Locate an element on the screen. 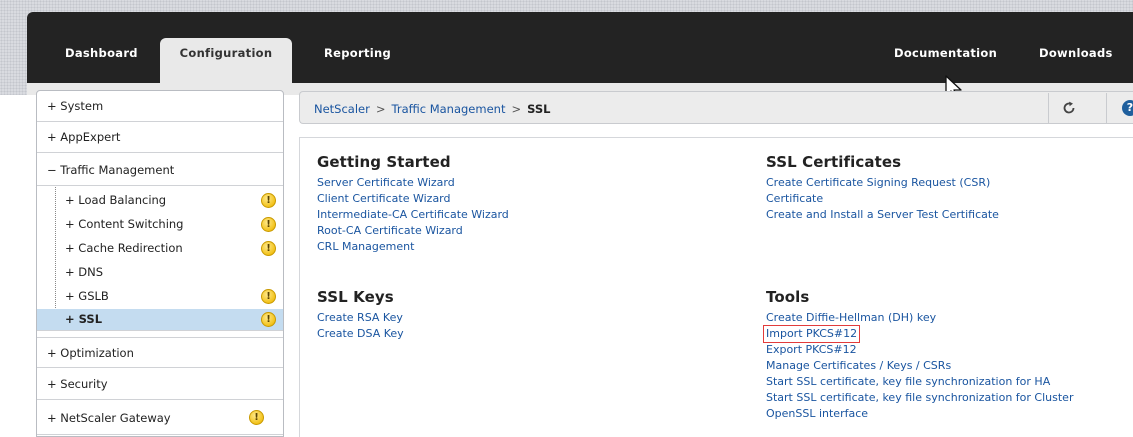 The width and height of the screenshot is (1133, 437). sidebar-item-dns: + DNS is located at coordinates (160, 272).